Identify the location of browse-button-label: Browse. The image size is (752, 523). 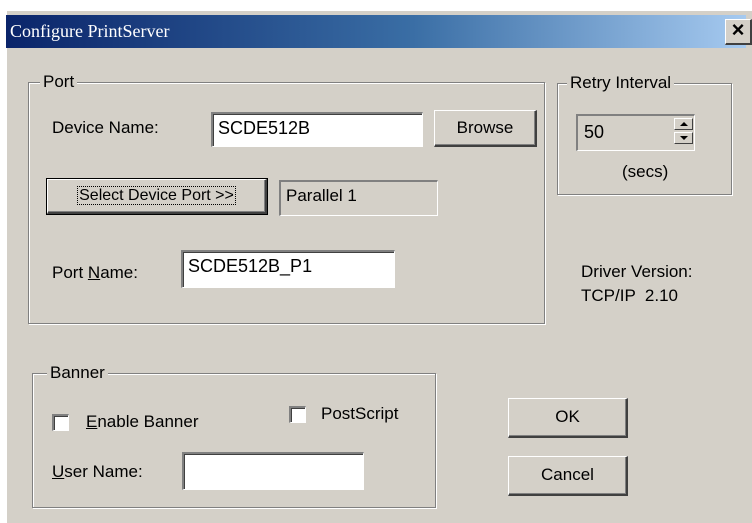
(485, 127).